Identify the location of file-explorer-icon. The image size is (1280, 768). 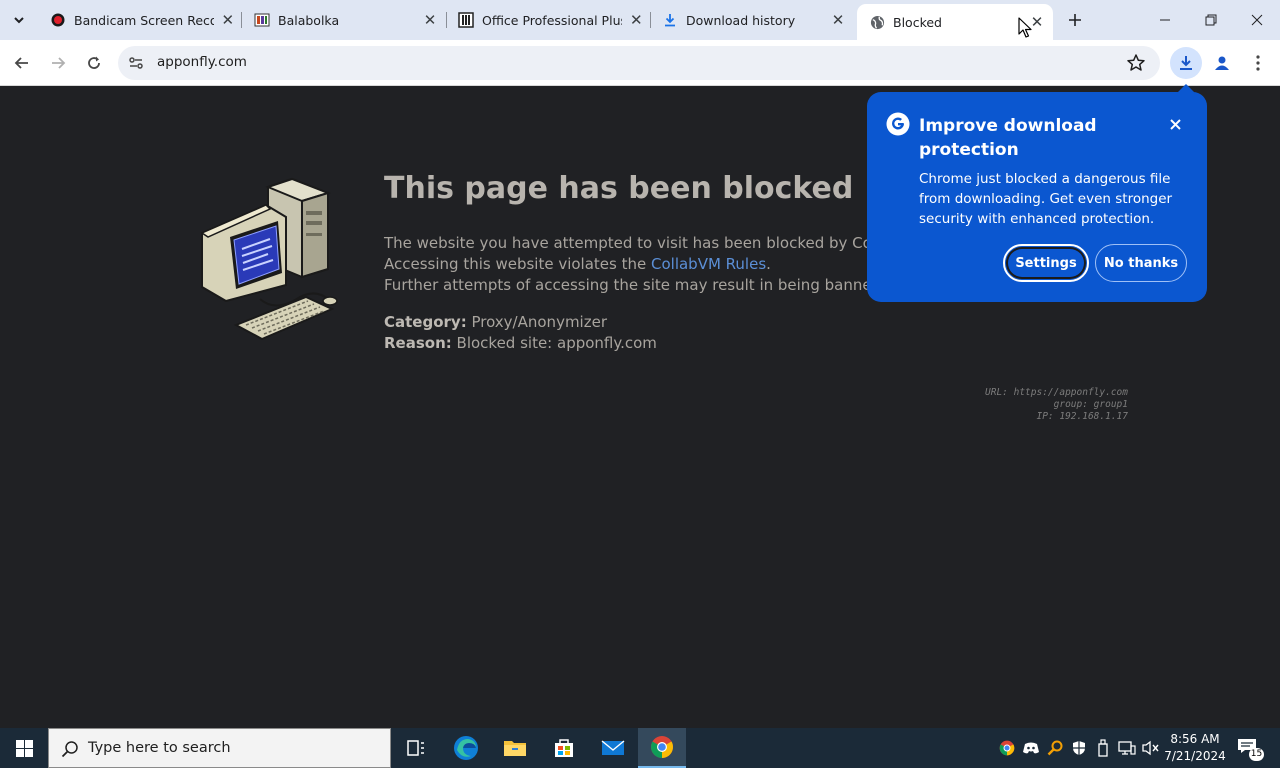
(515, 748).